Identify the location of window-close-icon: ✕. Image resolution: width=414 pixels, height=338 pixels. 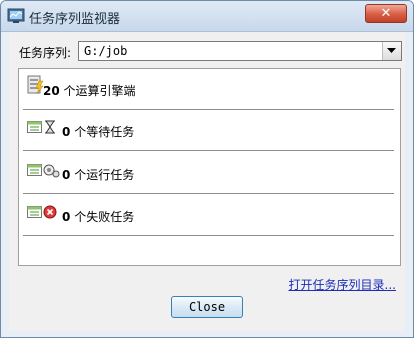
(386, 13).